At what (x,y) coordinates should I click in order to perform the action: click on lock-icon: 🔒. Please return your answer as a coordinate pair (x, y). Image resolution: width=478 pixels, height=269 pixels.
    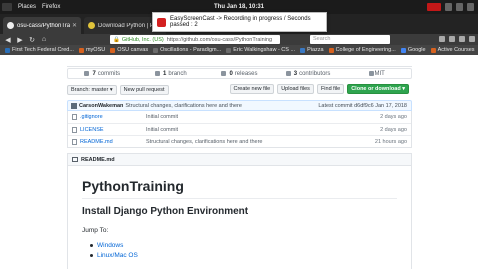
    Looking at the image, I should click on (116, 40).